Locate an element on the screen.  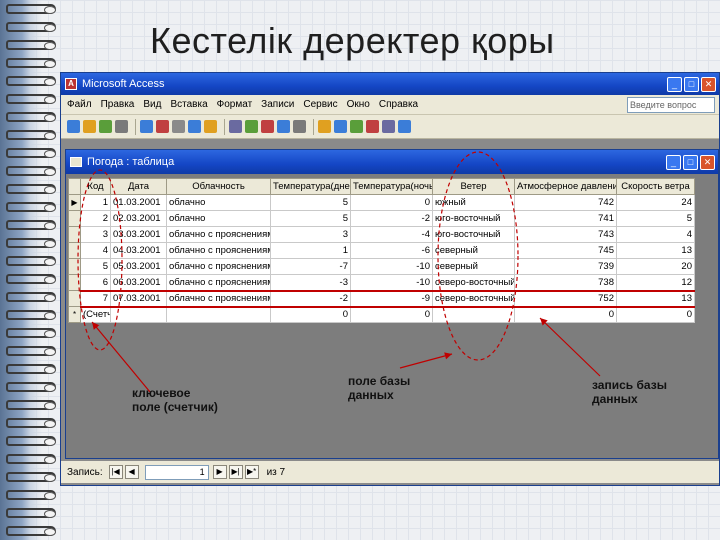
table-cell: 20 is located at coordinates (655, 266).